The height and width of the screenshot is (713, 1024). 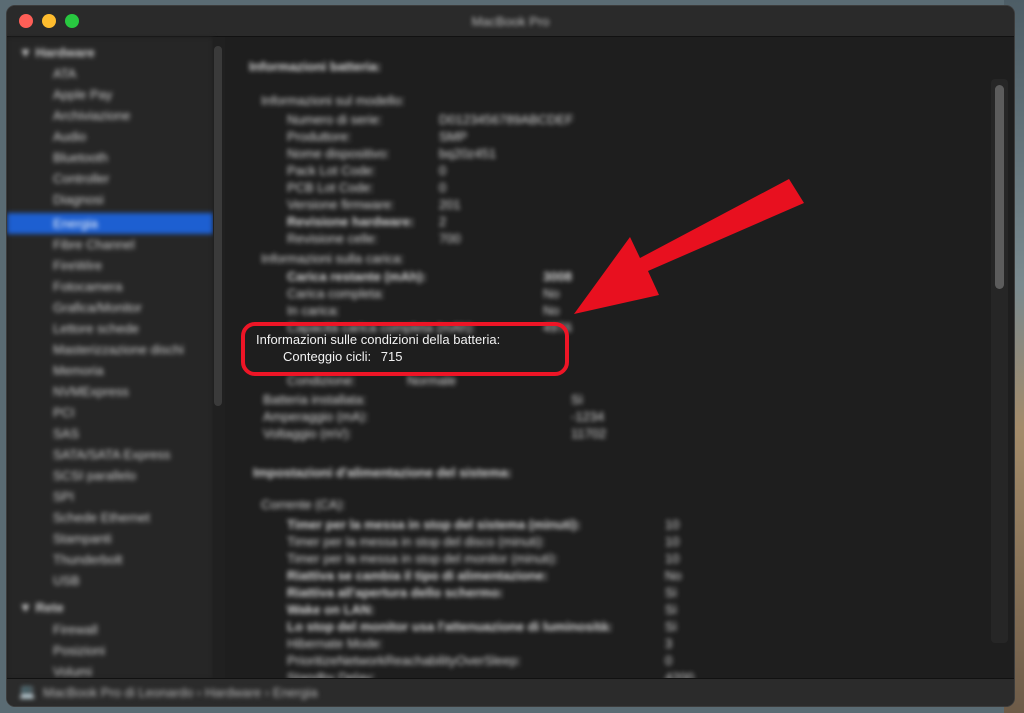 What do you see at coordinates (303, 504) in the screenshot?
I see `subsection-heading: Corrente (CA):` at bounding box center [303, 504].